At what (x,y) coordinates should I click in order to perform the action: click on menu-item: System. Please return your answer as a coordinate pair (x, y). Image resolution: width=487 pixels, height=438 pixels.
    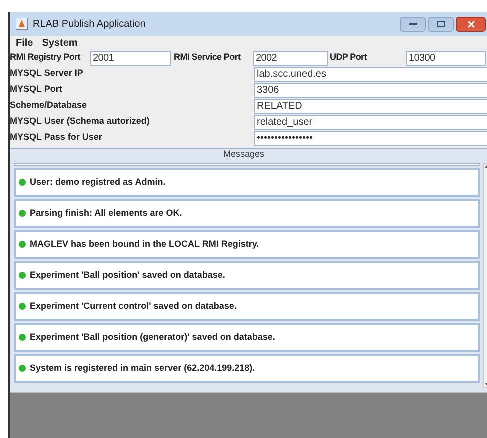
    Looking at the image, I should click on (60, 43).